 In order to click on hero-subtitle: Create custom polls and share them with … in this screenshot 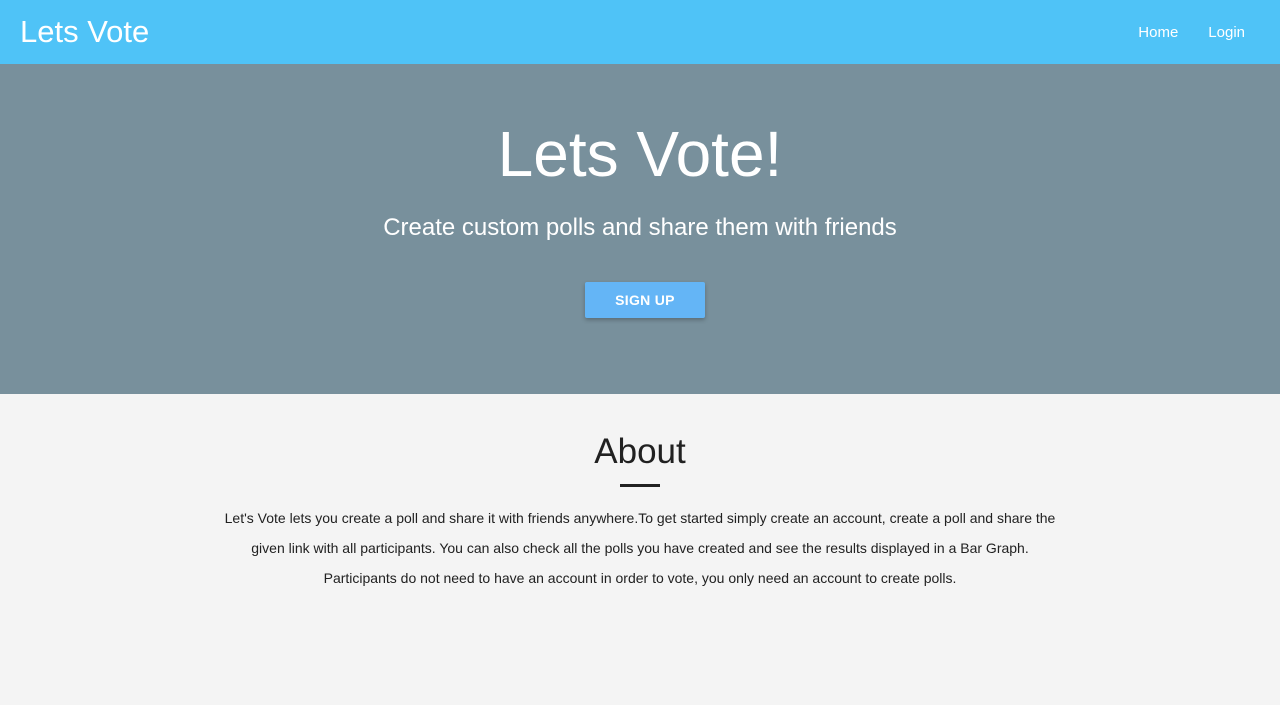, I will do `click(640, 227)`.